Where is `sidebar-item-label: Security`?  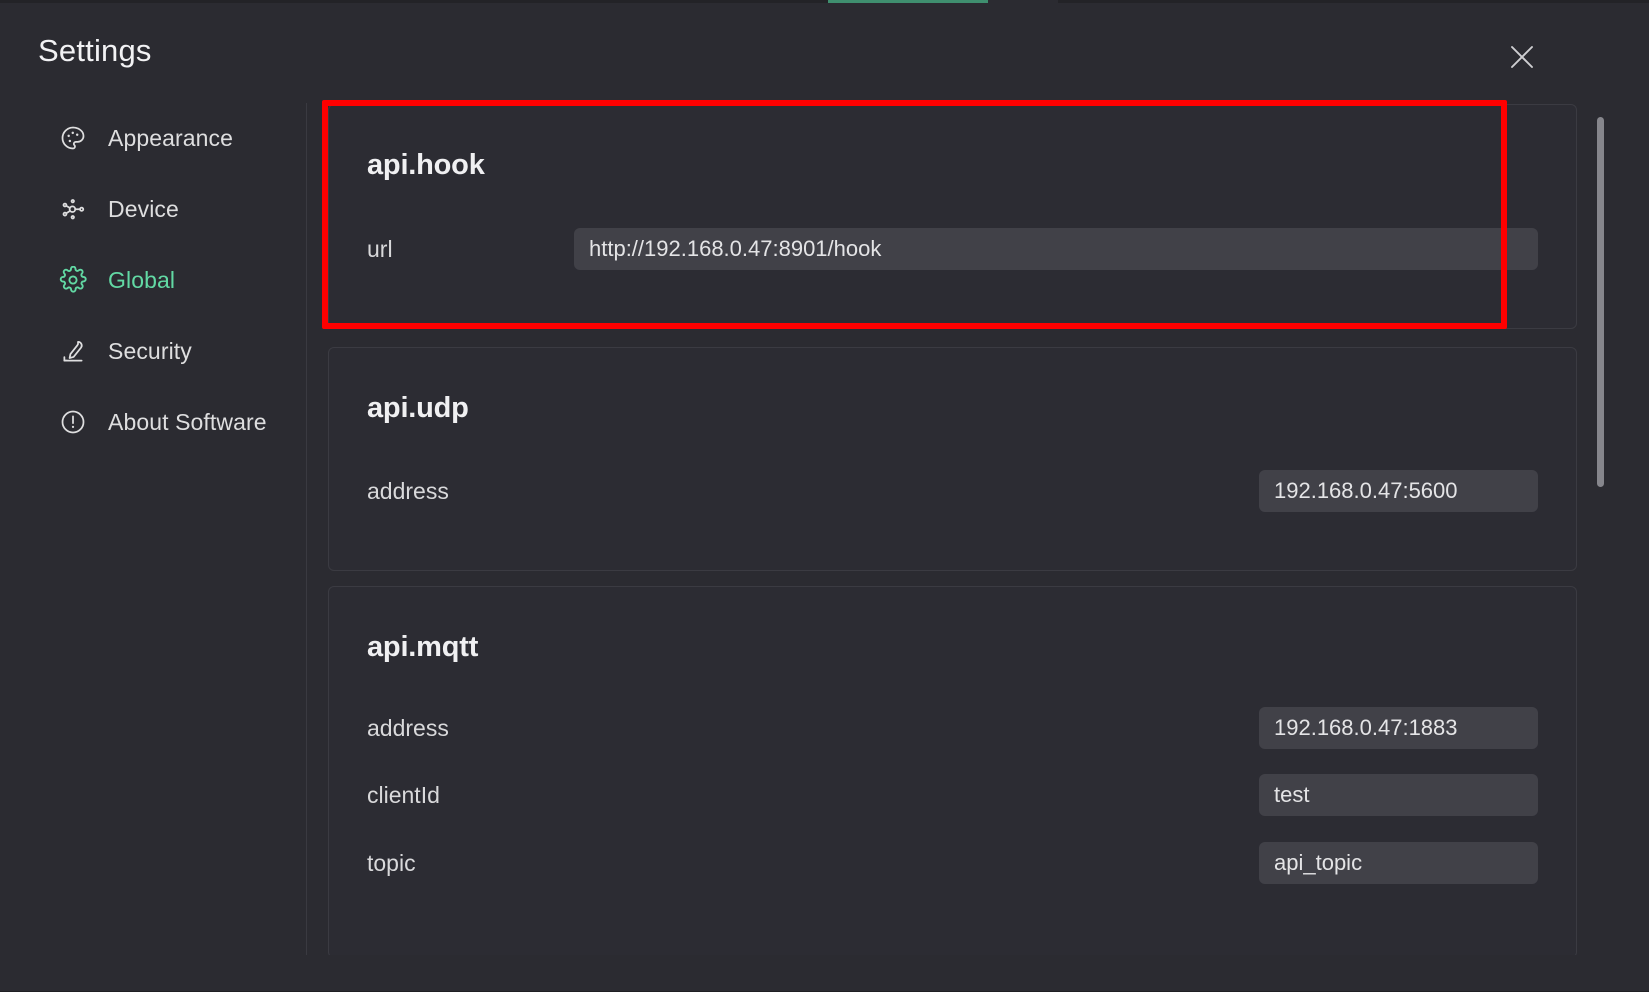 sidebar-item-label: Security is located at coordinates (150, 350).